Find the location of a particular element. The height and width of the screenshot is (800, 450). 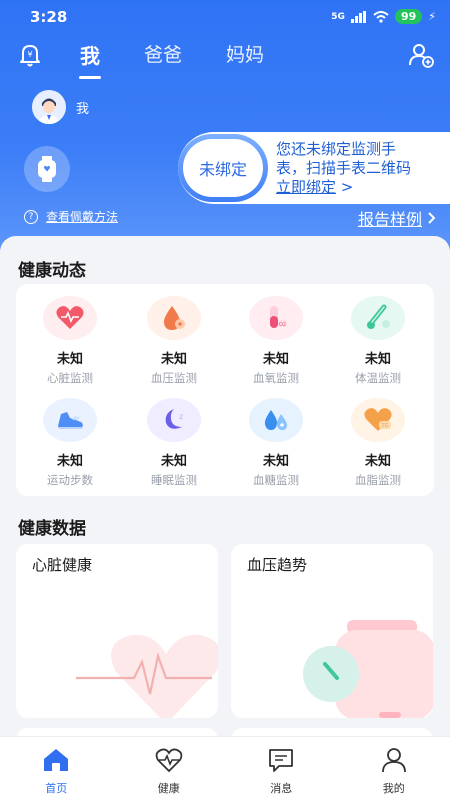

wifi-icon is located at coordinates (381, 16).